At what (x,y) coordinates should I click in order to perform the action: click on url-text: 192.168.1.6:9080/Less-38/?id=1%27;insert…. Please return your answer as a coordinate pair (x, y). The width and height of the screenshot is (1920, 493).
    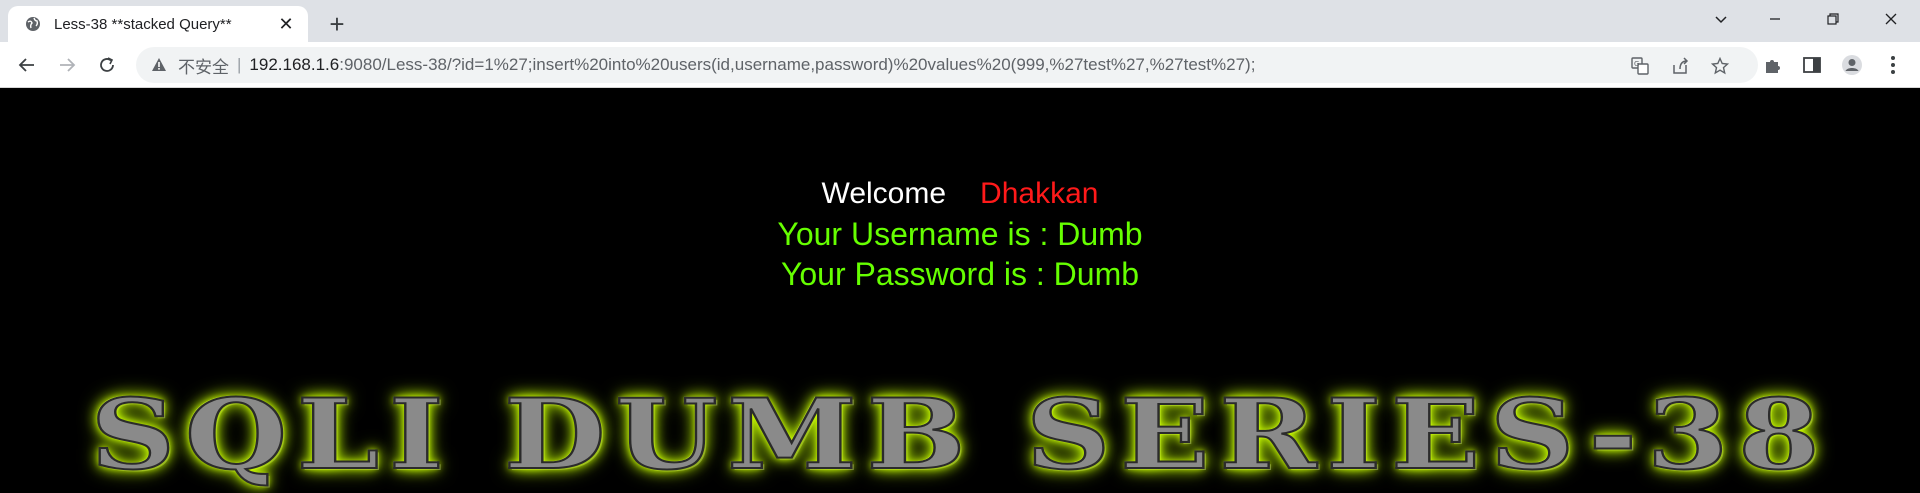
    Looking at the image, I should click on (752, 65).